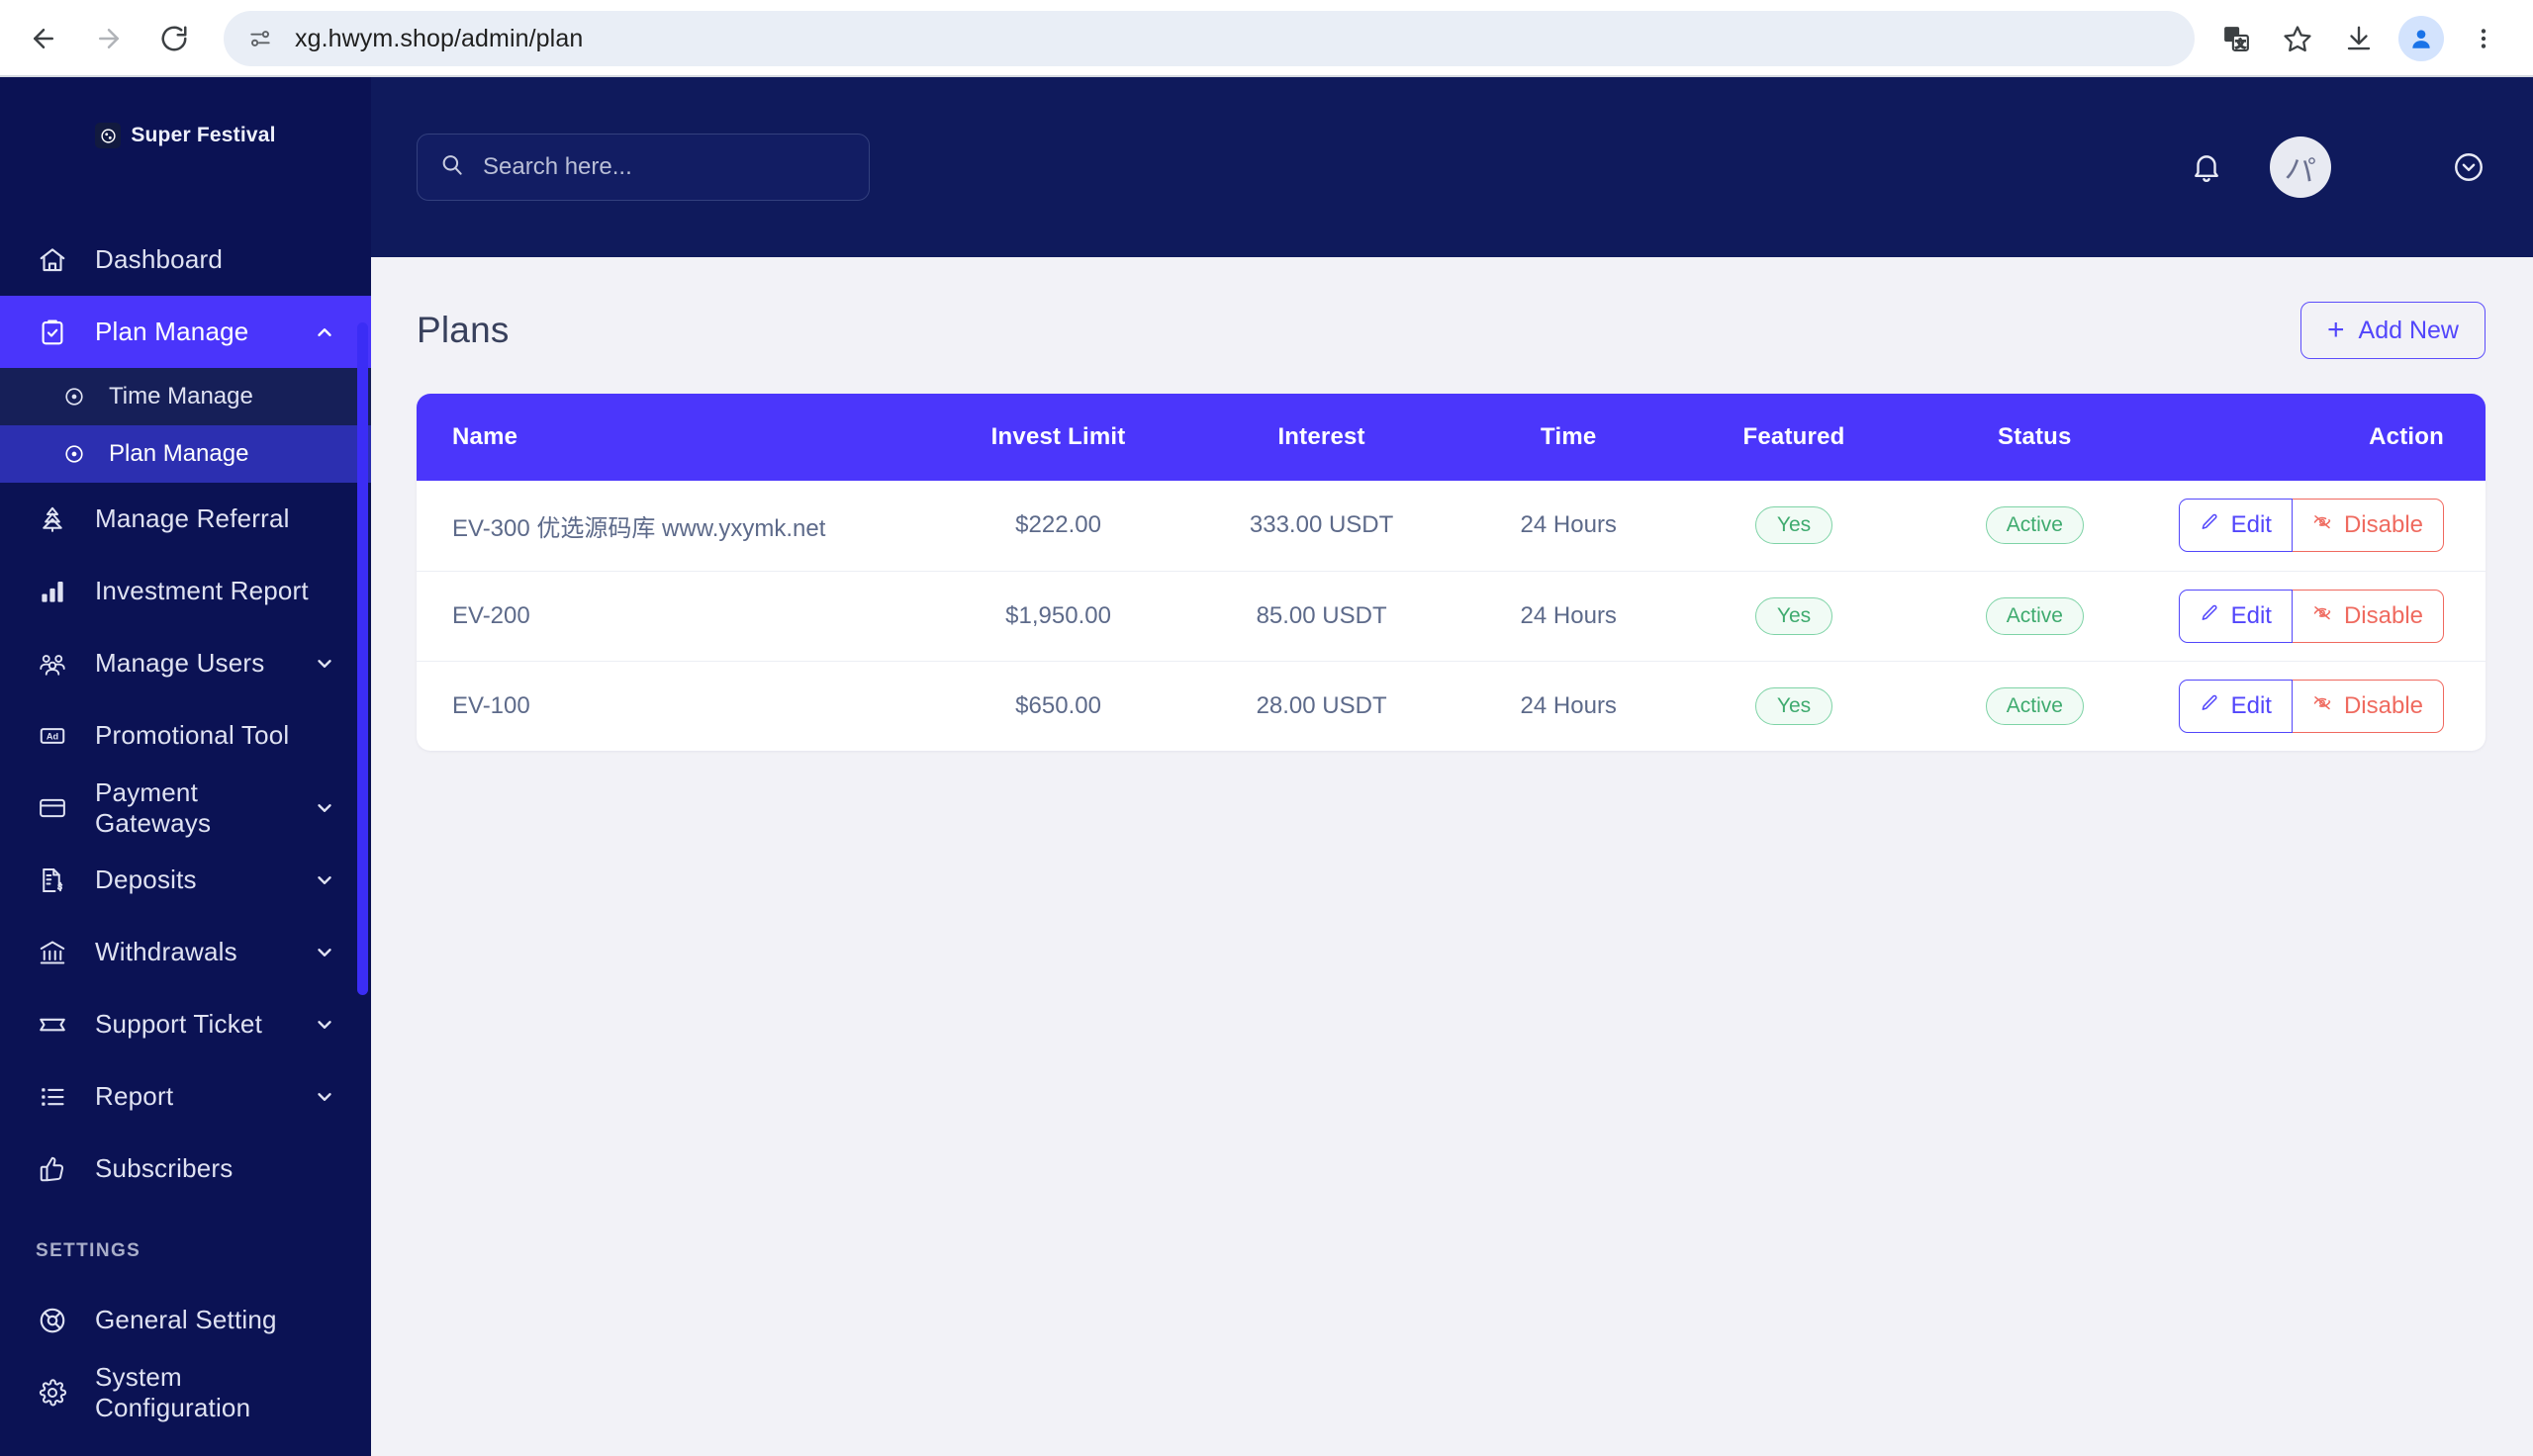  I want to click on sidebar-item-label: Plan Manage, so click(172, 331).